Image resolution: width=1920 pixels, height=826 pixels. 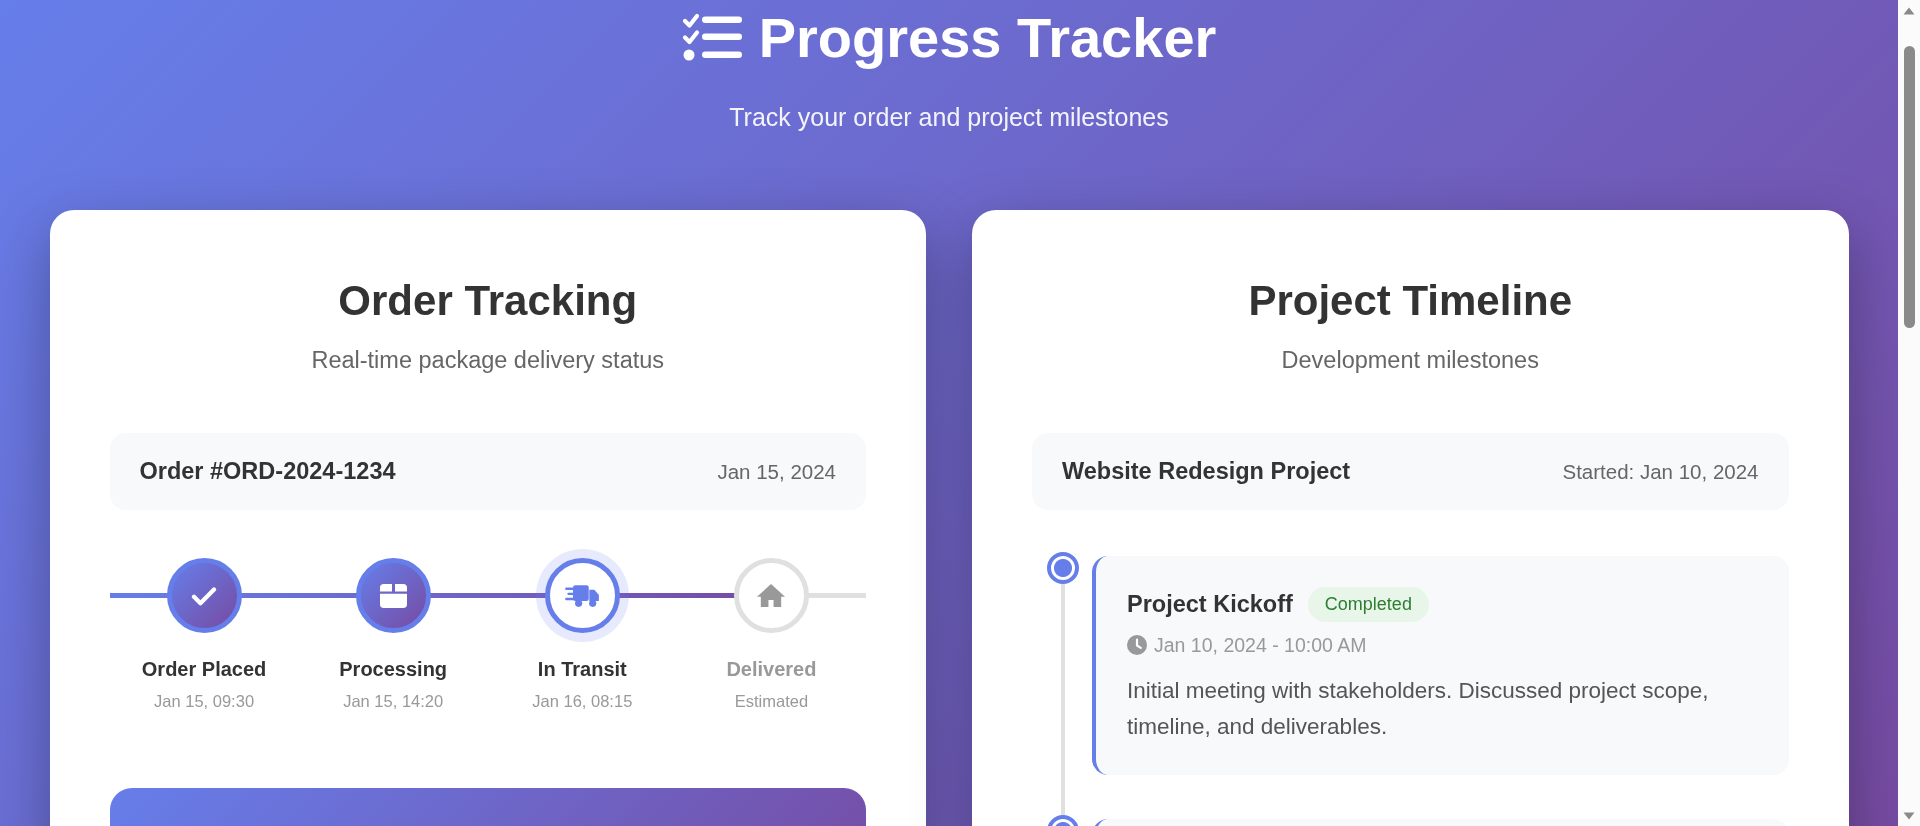 I want to click on clock-icon, so click(x=1137, y=645).